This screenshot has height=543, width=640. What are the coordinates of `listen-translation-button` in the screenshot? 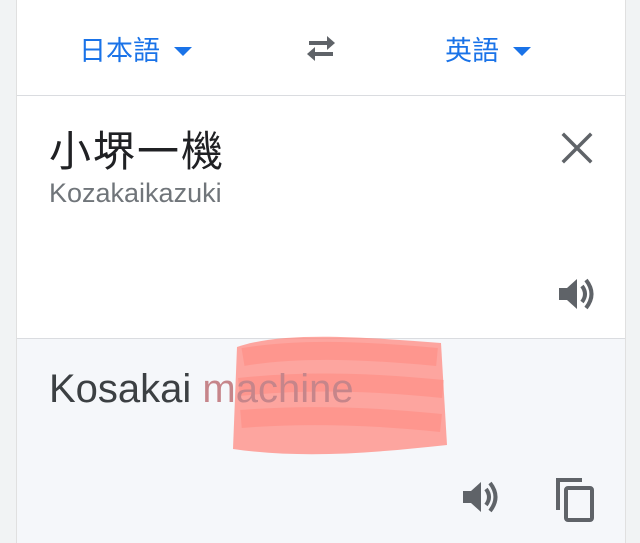 It's located at (481, 497).